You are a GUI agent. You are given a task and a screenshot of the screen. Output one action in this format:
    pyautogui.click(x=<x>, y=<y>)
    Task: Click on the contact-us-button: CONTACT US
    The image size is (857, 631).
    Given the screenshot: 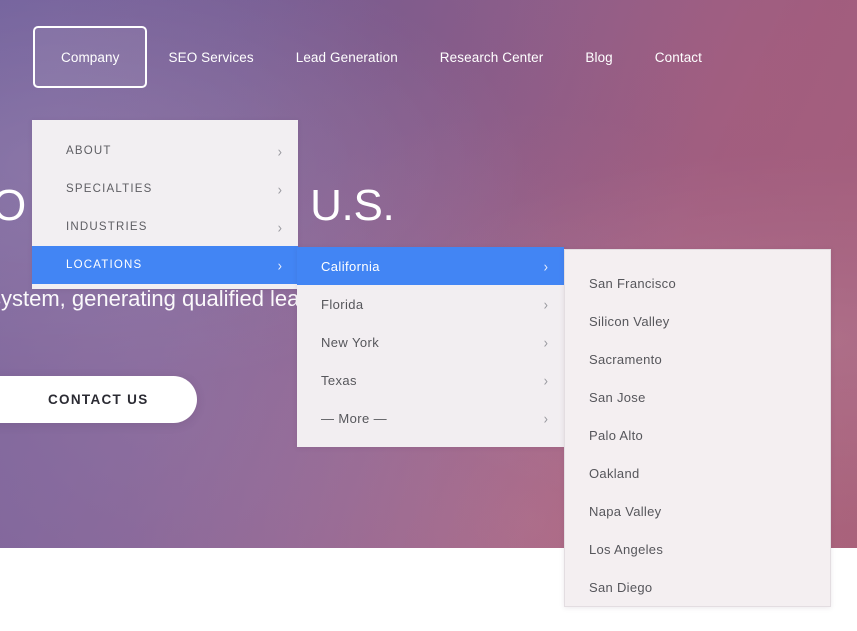 What is the action you would take?
    pyautogui.click(x=98, y=399)
    